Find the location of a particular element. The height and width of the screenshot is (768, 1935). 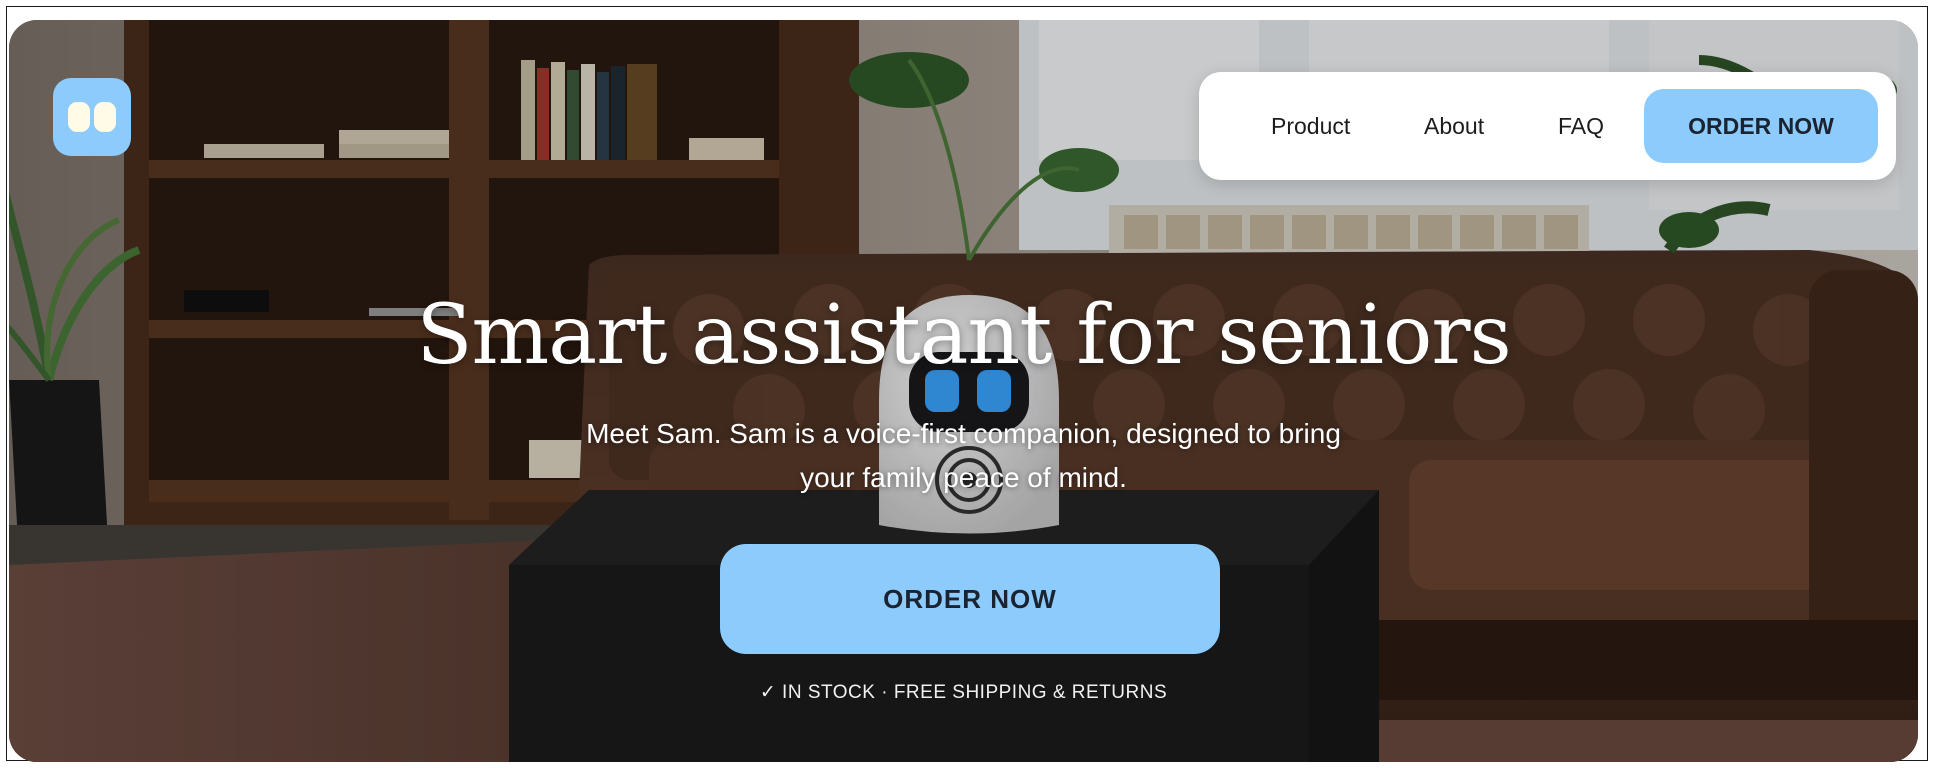

logo-right-eye is located at coordinates (105, 117).